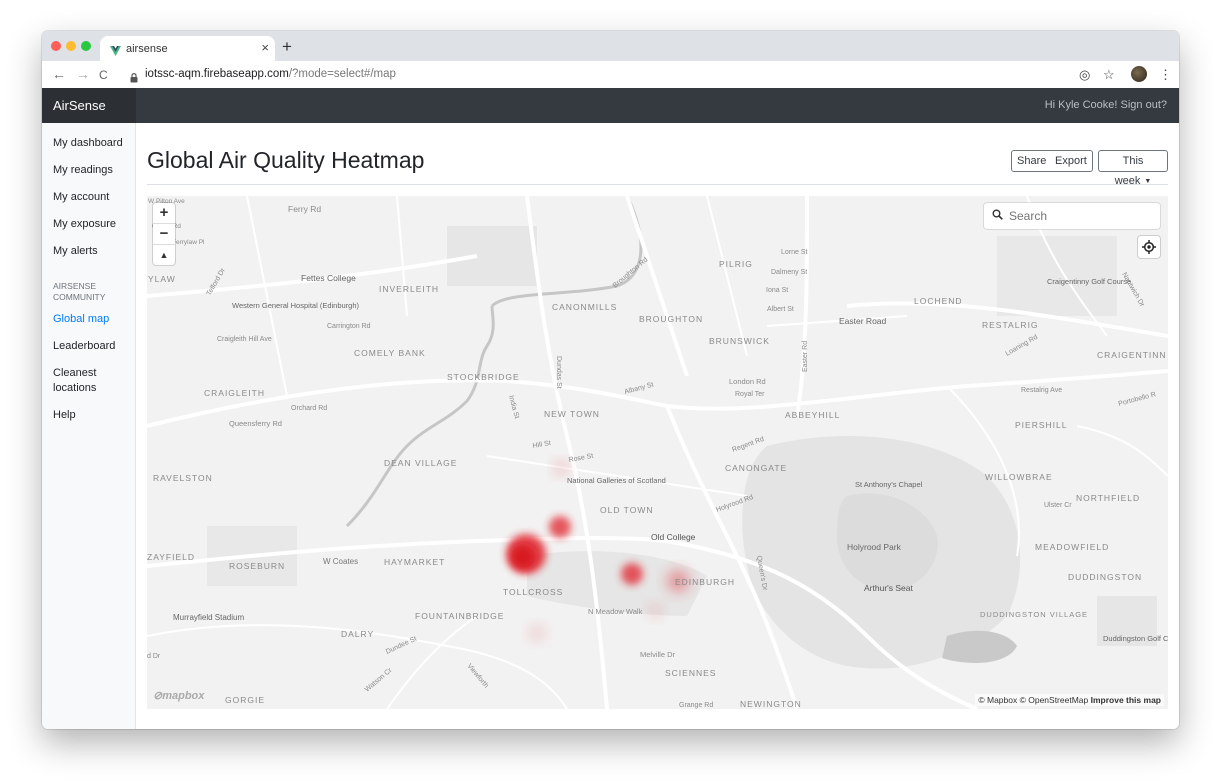 This screenshot has width=1218, height=783. I want to click on map-label: Western General Hospital (Edinburgh), so click(296, 305).